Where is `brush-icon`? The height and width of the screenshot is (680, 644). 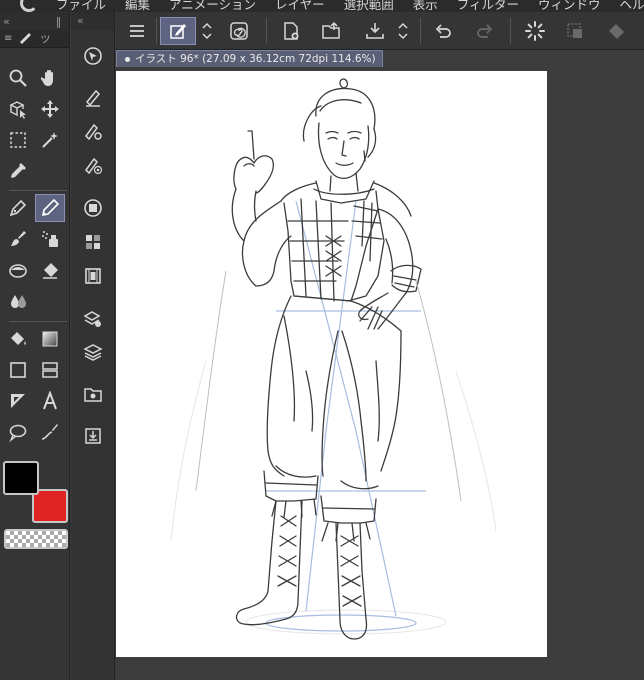
brush-icon is located at coordinates (18, 238).